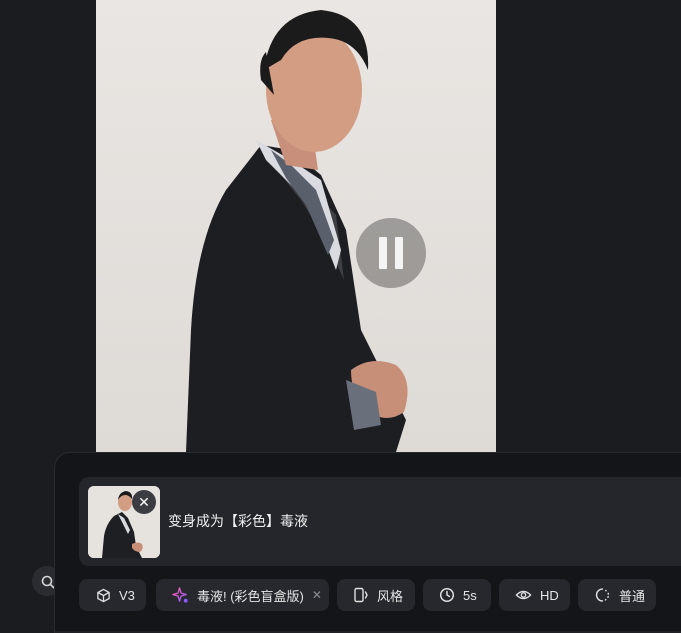  I want to click on mode-label: 普通, so click(632, 596).